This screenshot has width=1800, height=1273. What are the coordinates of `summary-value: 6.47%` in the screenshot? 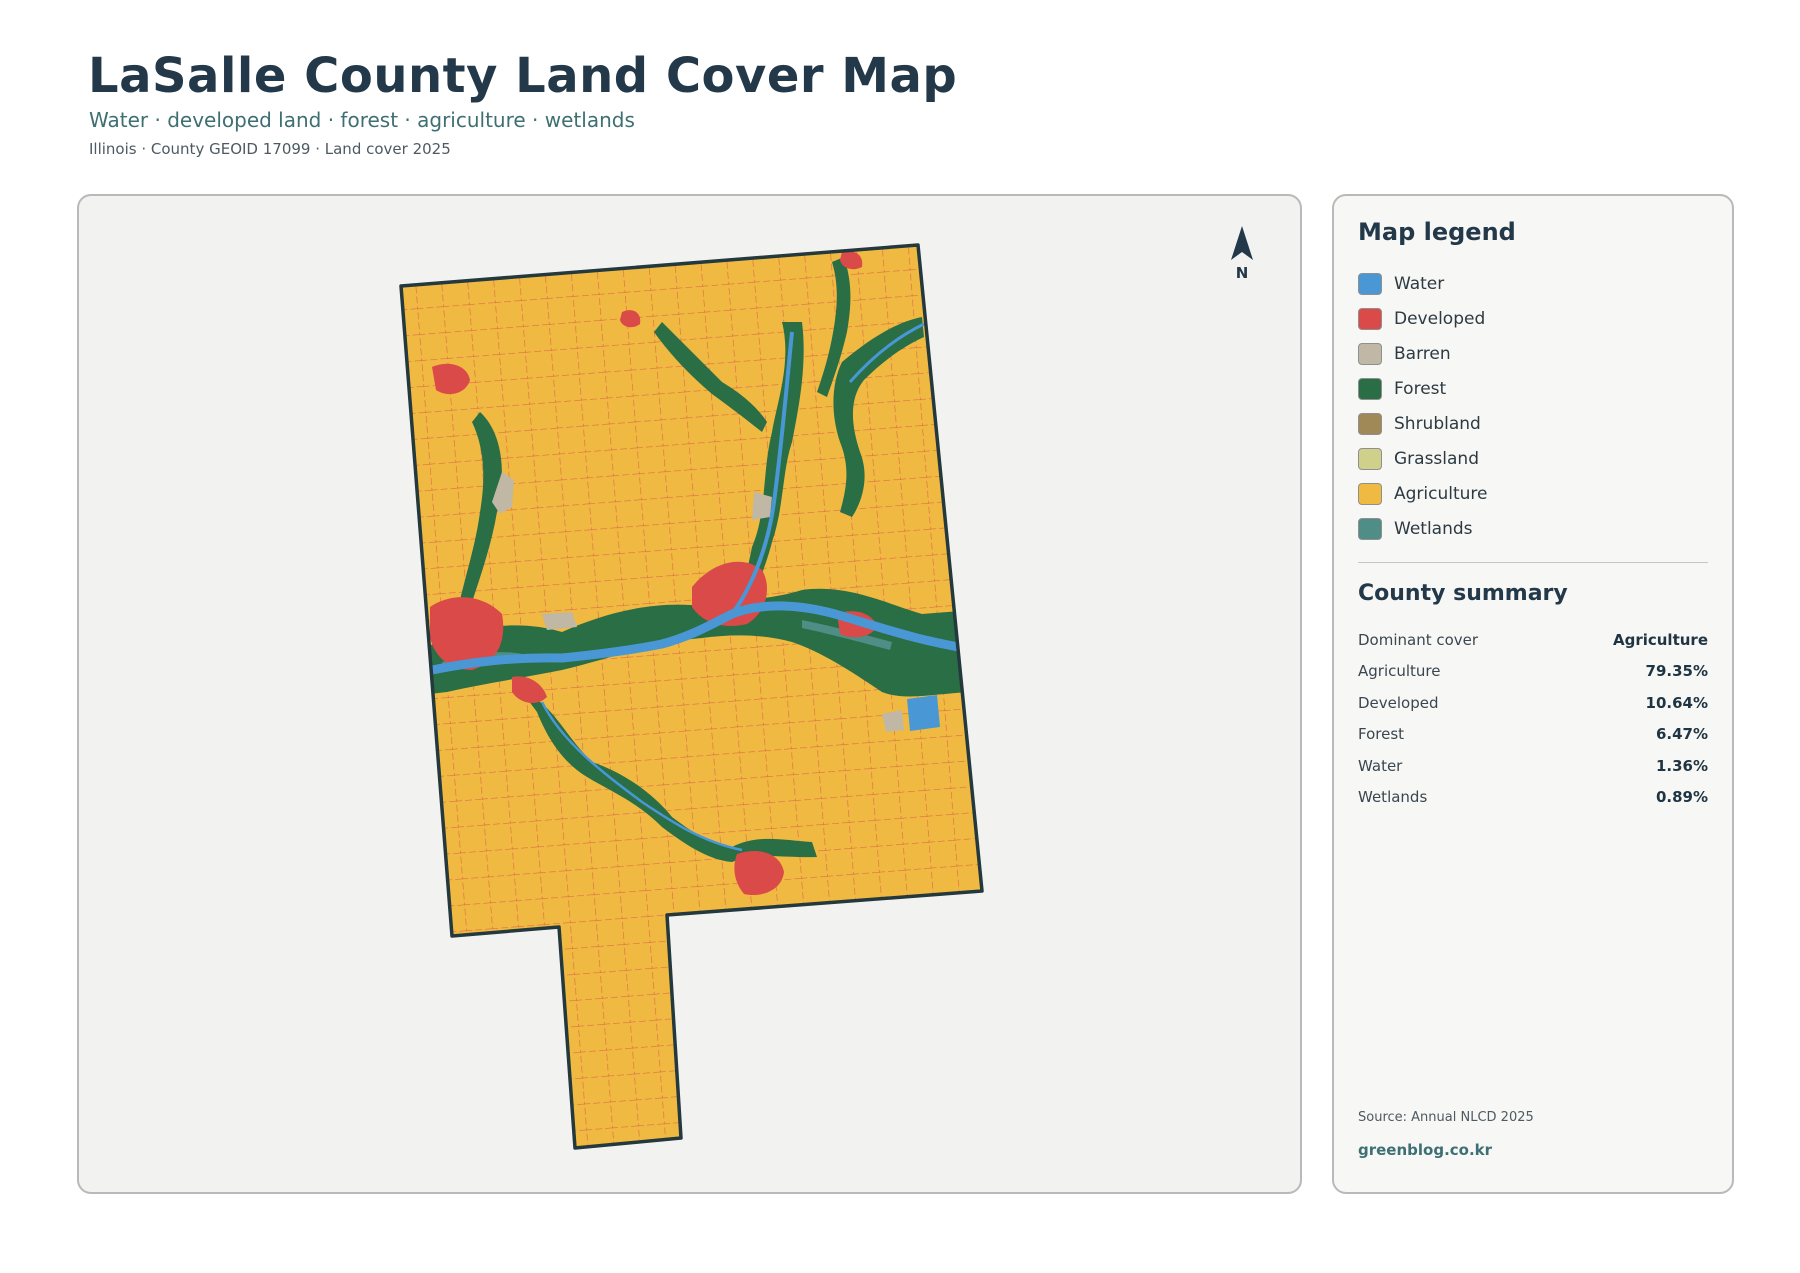 It's located at (1681, 734).